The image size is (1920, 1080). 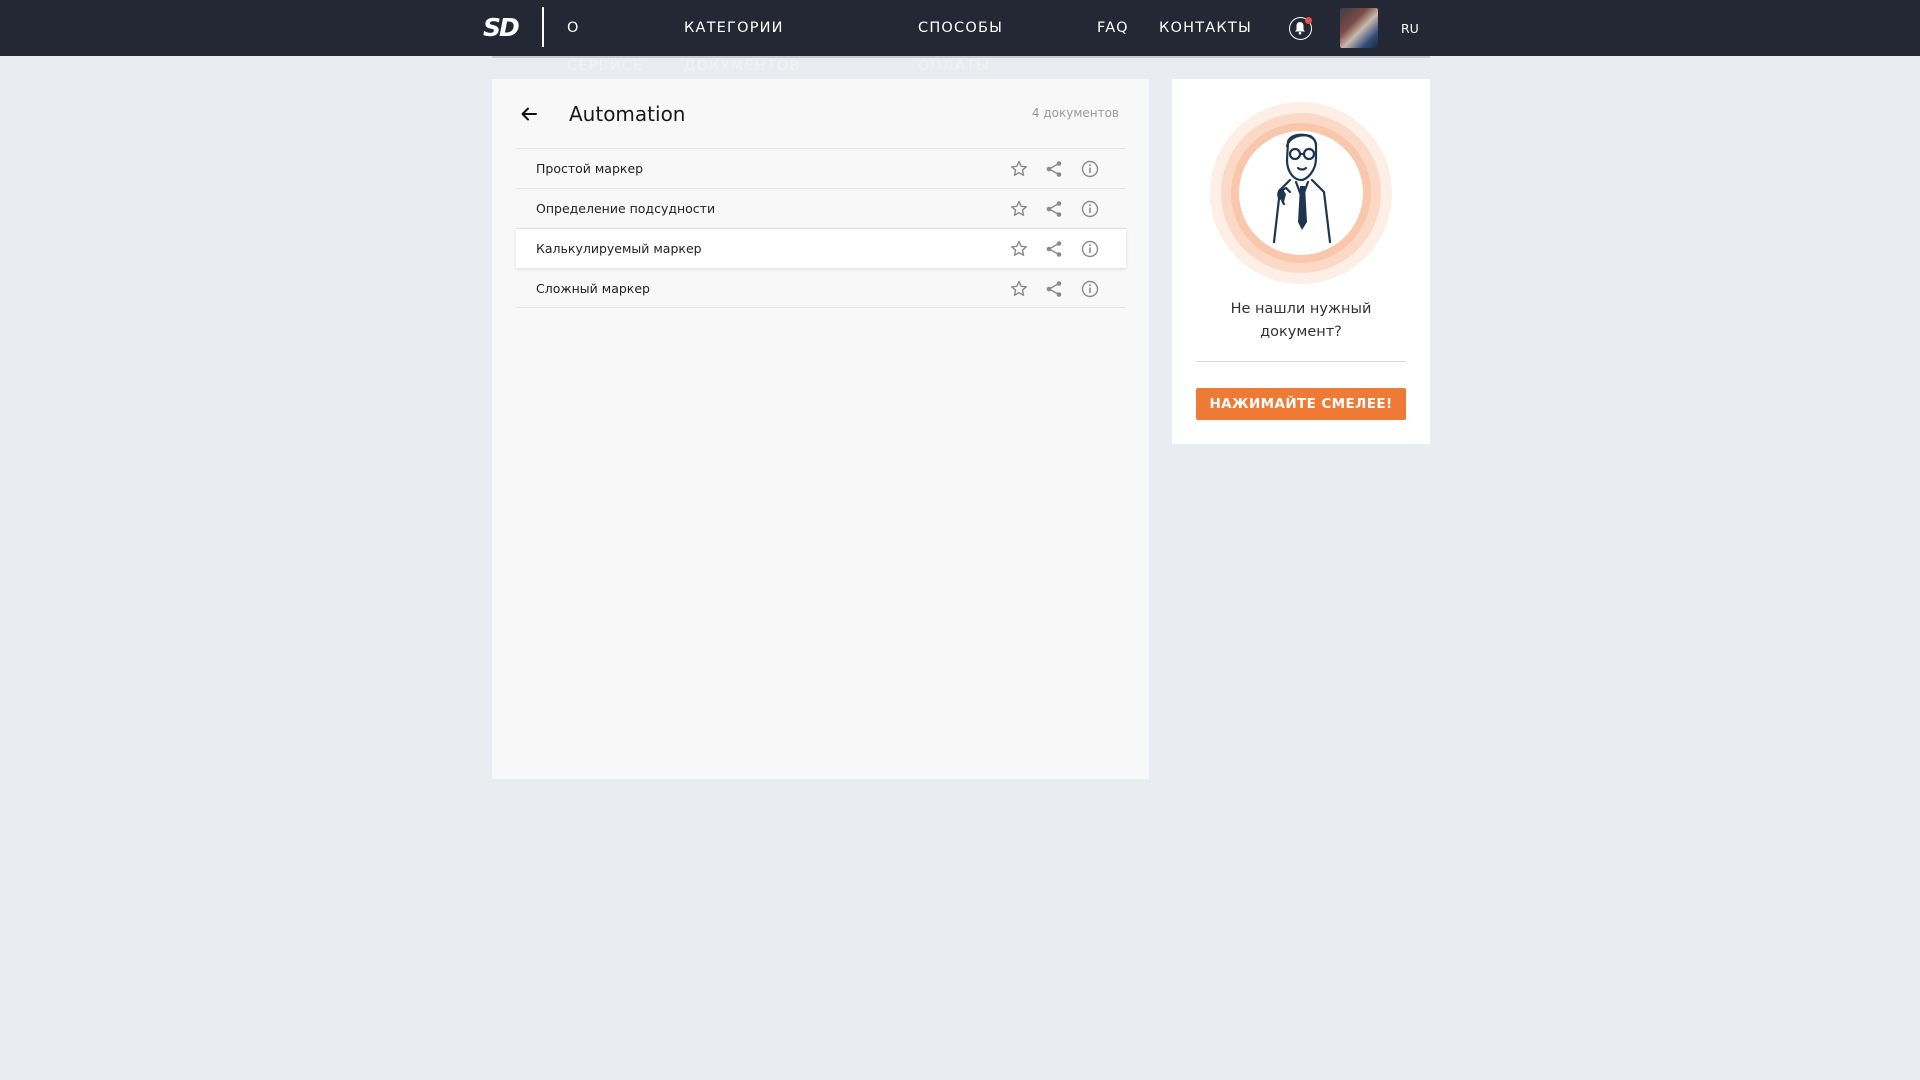 What do you see at coordinates (961, 28) in the screenshot?
I see `nav-item-payment-label: СПОСОБЫ` at bounding box center [961, 28].